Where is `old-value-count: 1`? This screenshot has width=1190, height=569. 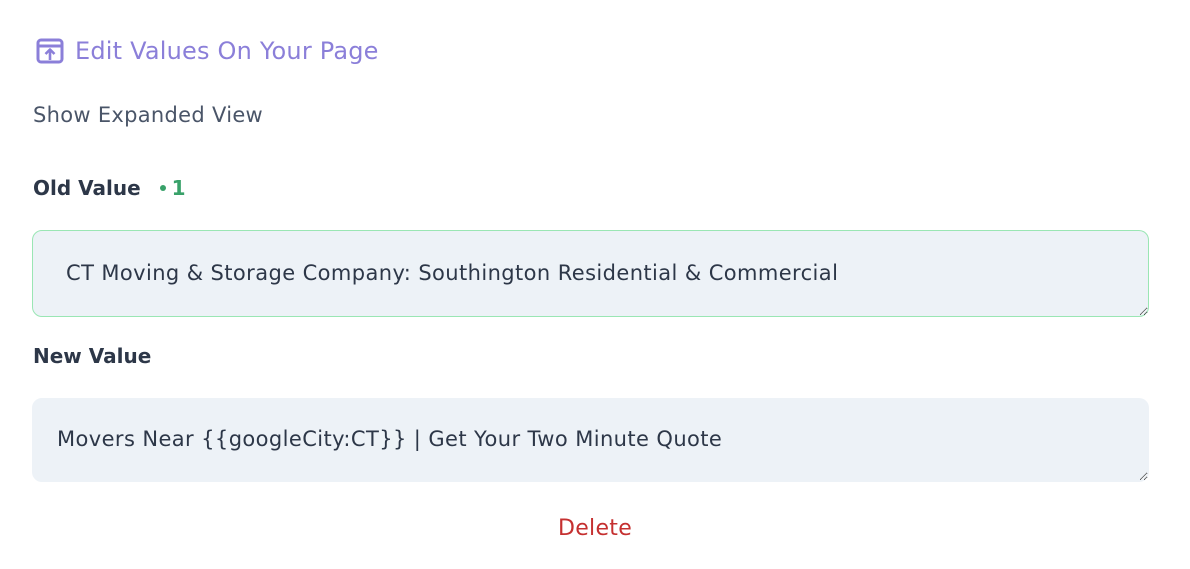 old-value-count: 1 is located at coordinates (178, 188).